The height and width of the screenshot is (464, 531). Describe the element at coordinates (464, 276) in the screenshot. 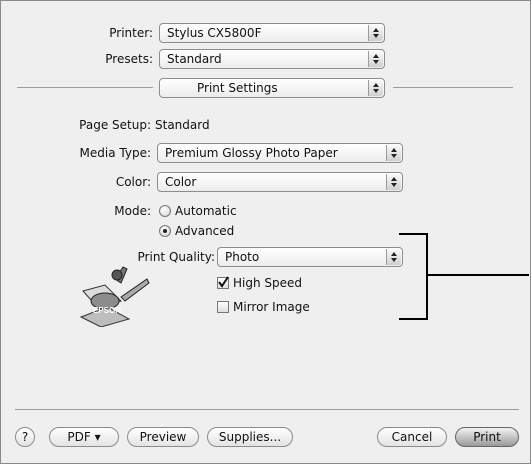

I see `annotation-bracket` at that location.